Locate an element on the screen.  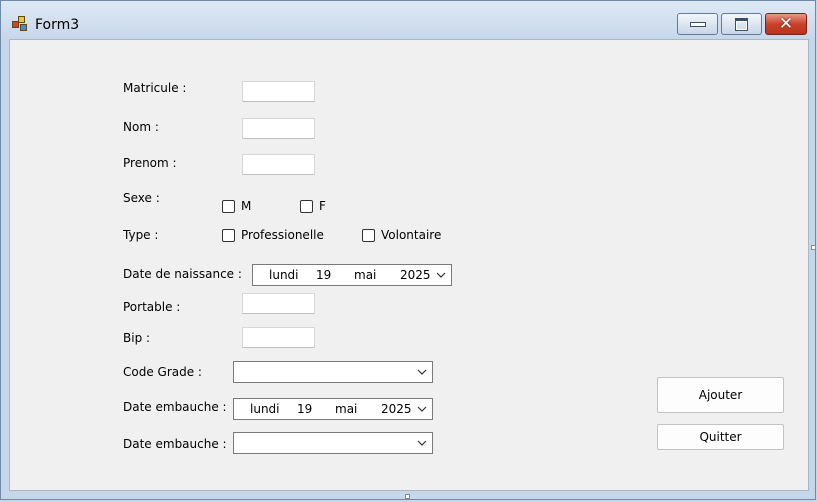
close-icon: ✕ is located at coordinates (786, 23).